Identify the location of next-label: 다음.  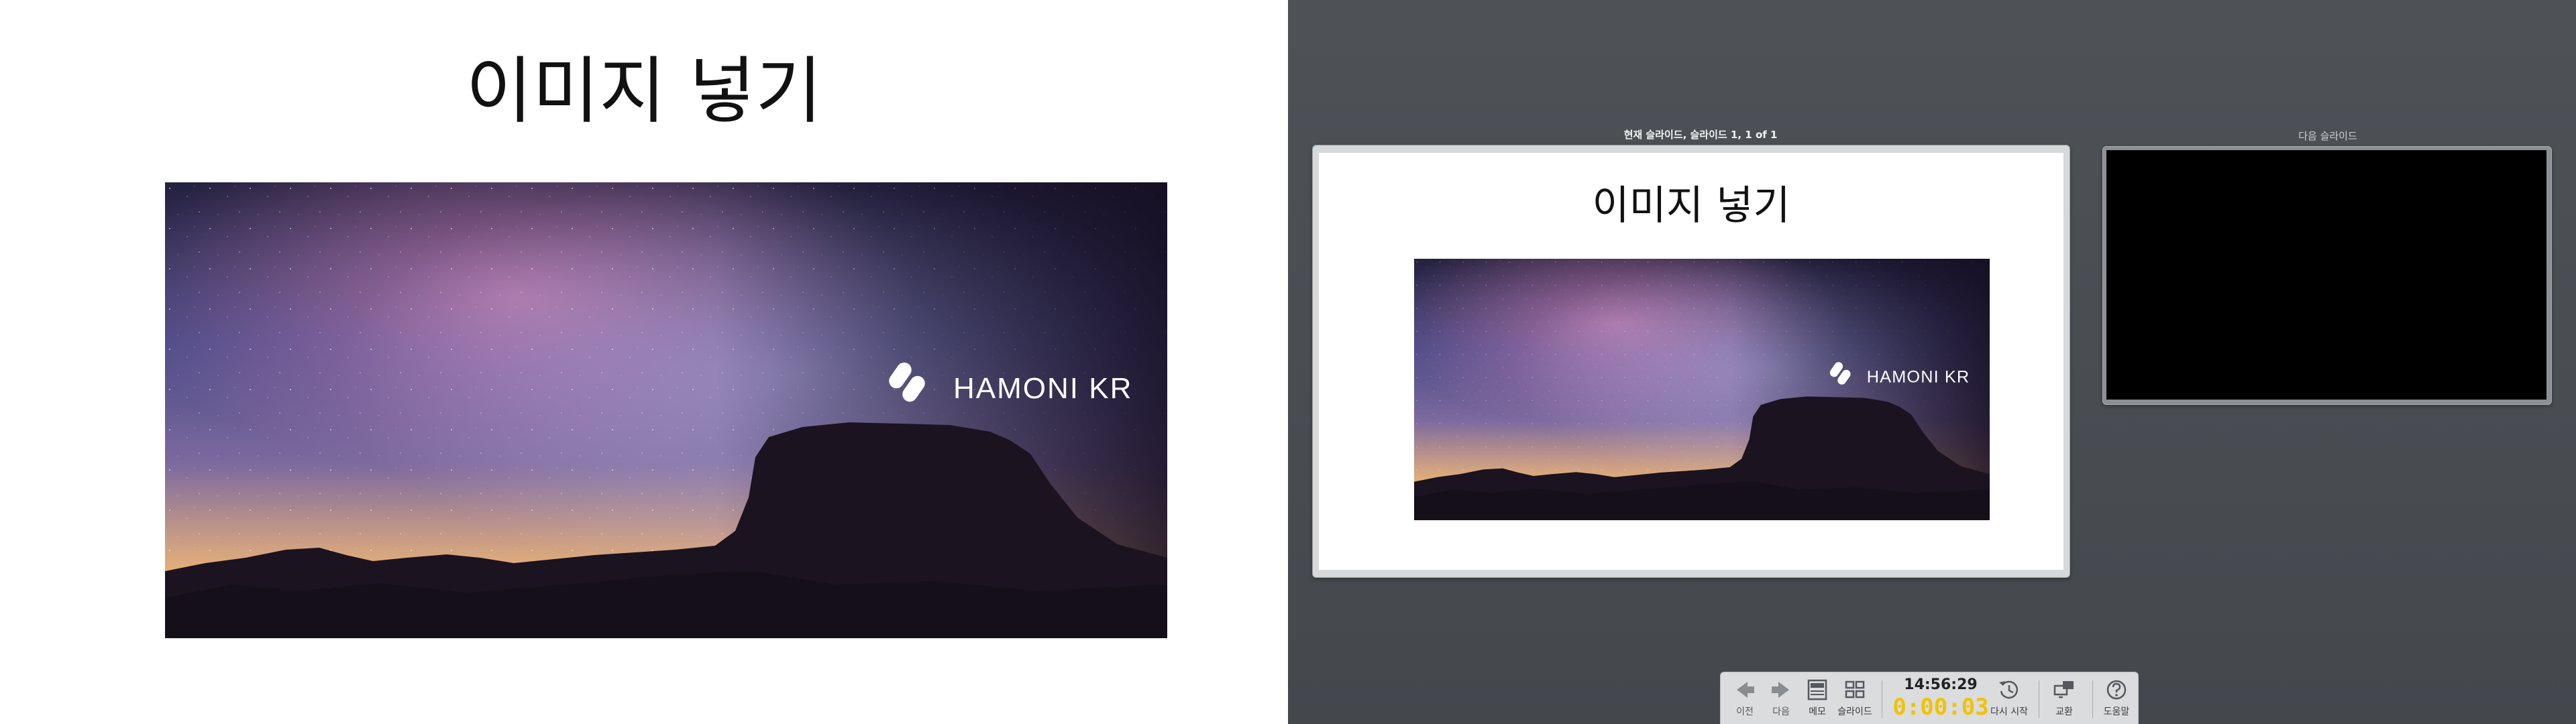
(1781, 712).